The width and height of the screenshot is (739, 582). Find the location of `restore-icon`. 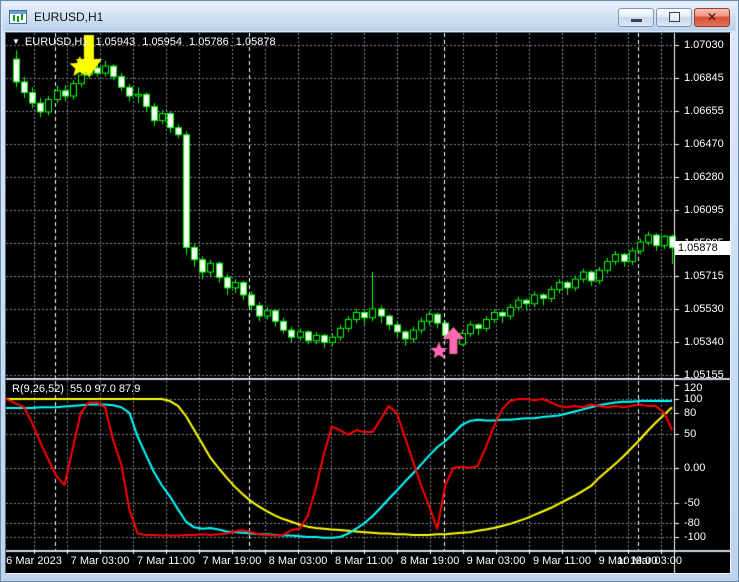

restore-icon is located at coordinates (674, 17).